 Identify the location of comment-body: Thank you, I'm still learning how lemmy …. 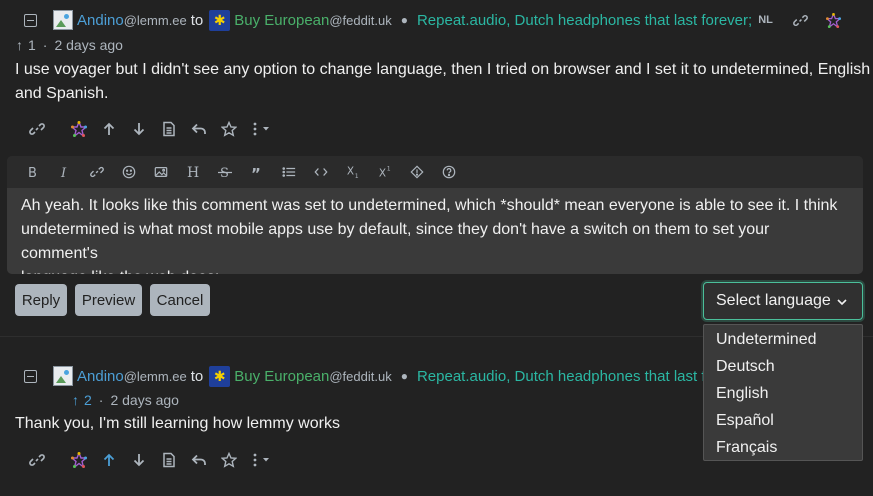
(177, 423).